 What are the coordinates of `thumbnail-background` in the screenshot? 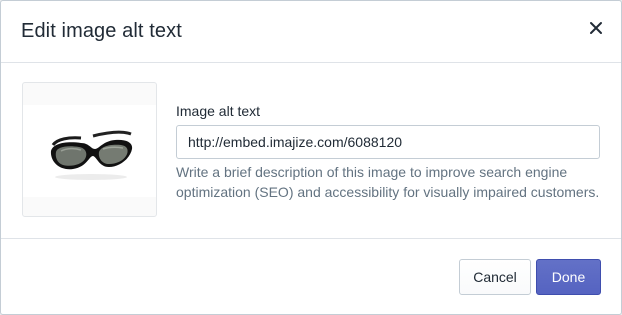 It's located at (89, 151).